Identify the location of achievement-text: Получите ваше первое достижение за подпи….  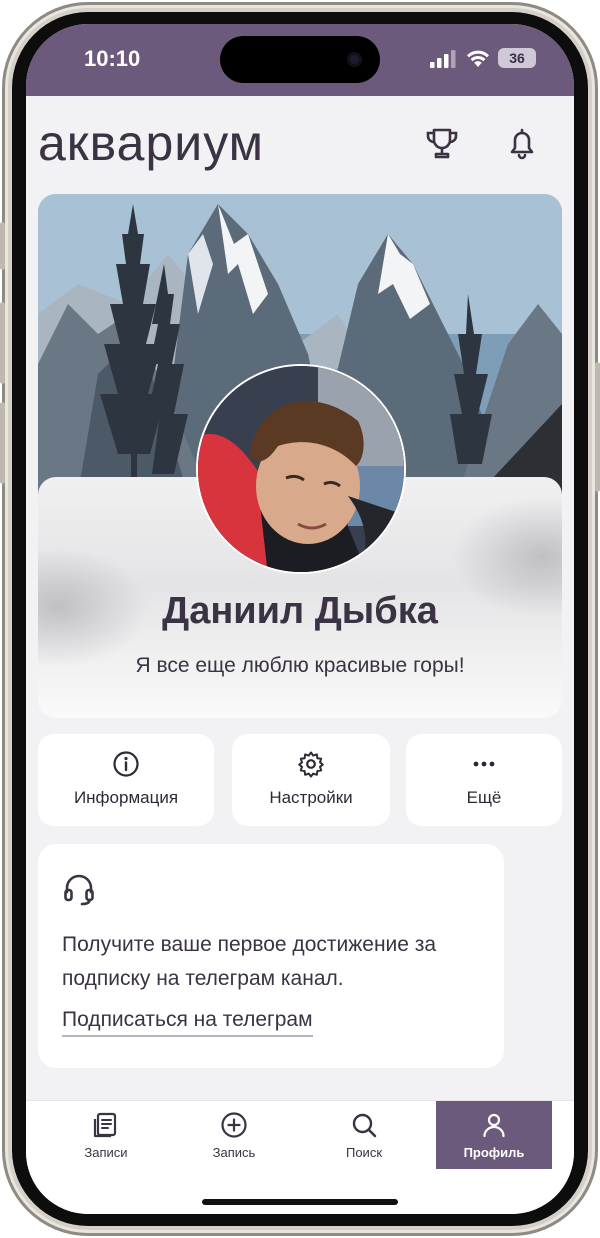
(249, 961).